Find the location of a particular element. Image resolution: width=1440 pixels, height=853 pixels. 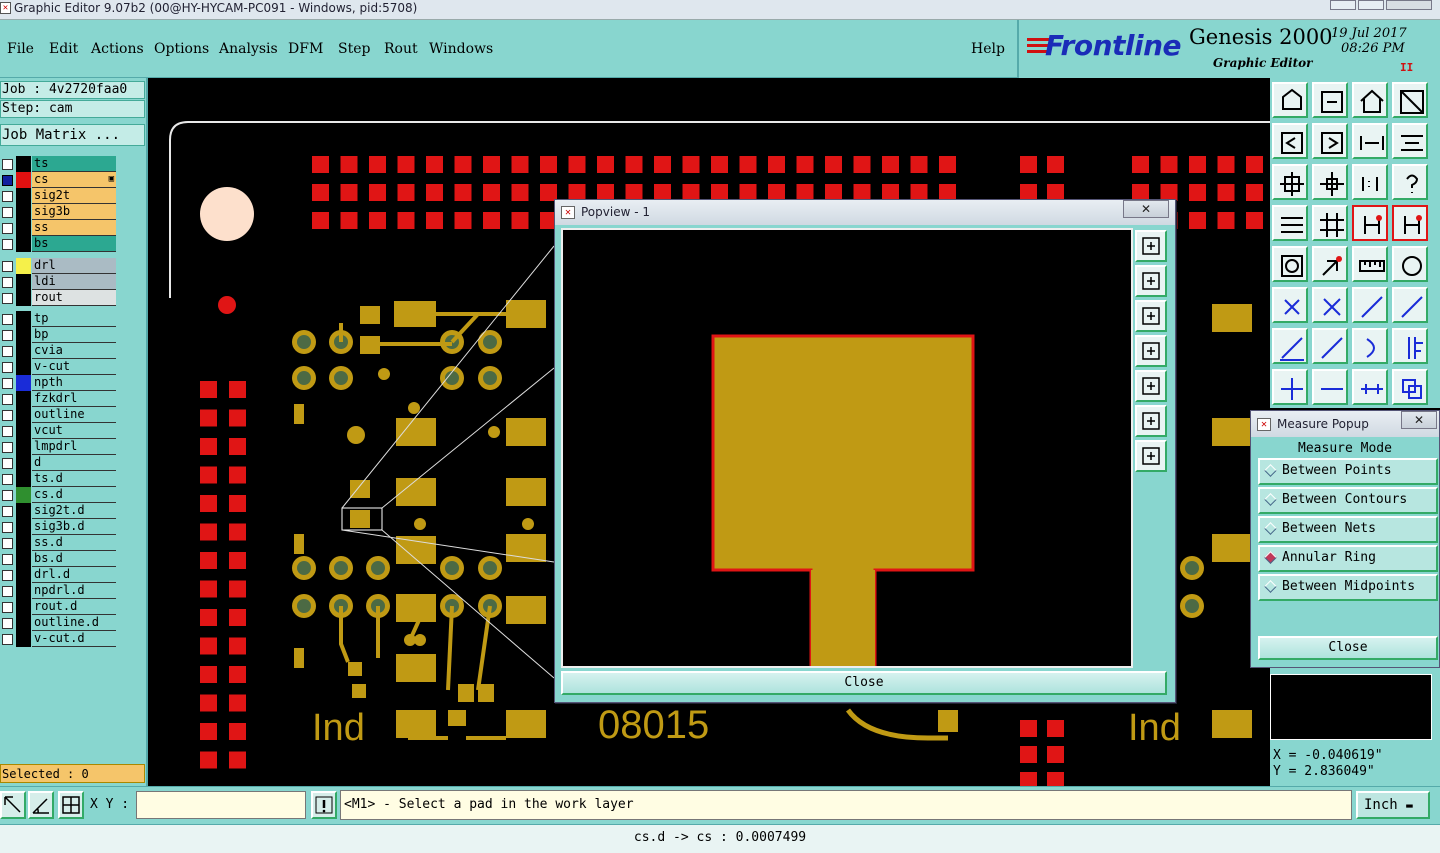

layer-row-cs.d: cs.d is located at coordinates (59, 495).